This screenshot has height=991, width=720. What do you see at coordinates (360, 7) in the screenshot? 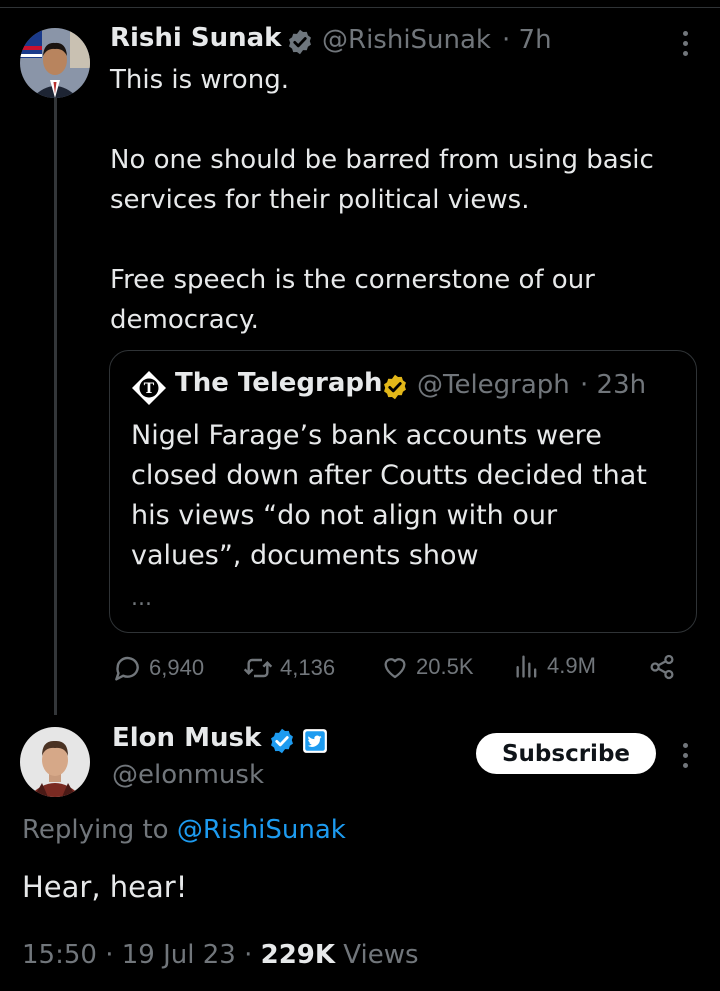
I see `top-divider` at bounding box center [360, 7].